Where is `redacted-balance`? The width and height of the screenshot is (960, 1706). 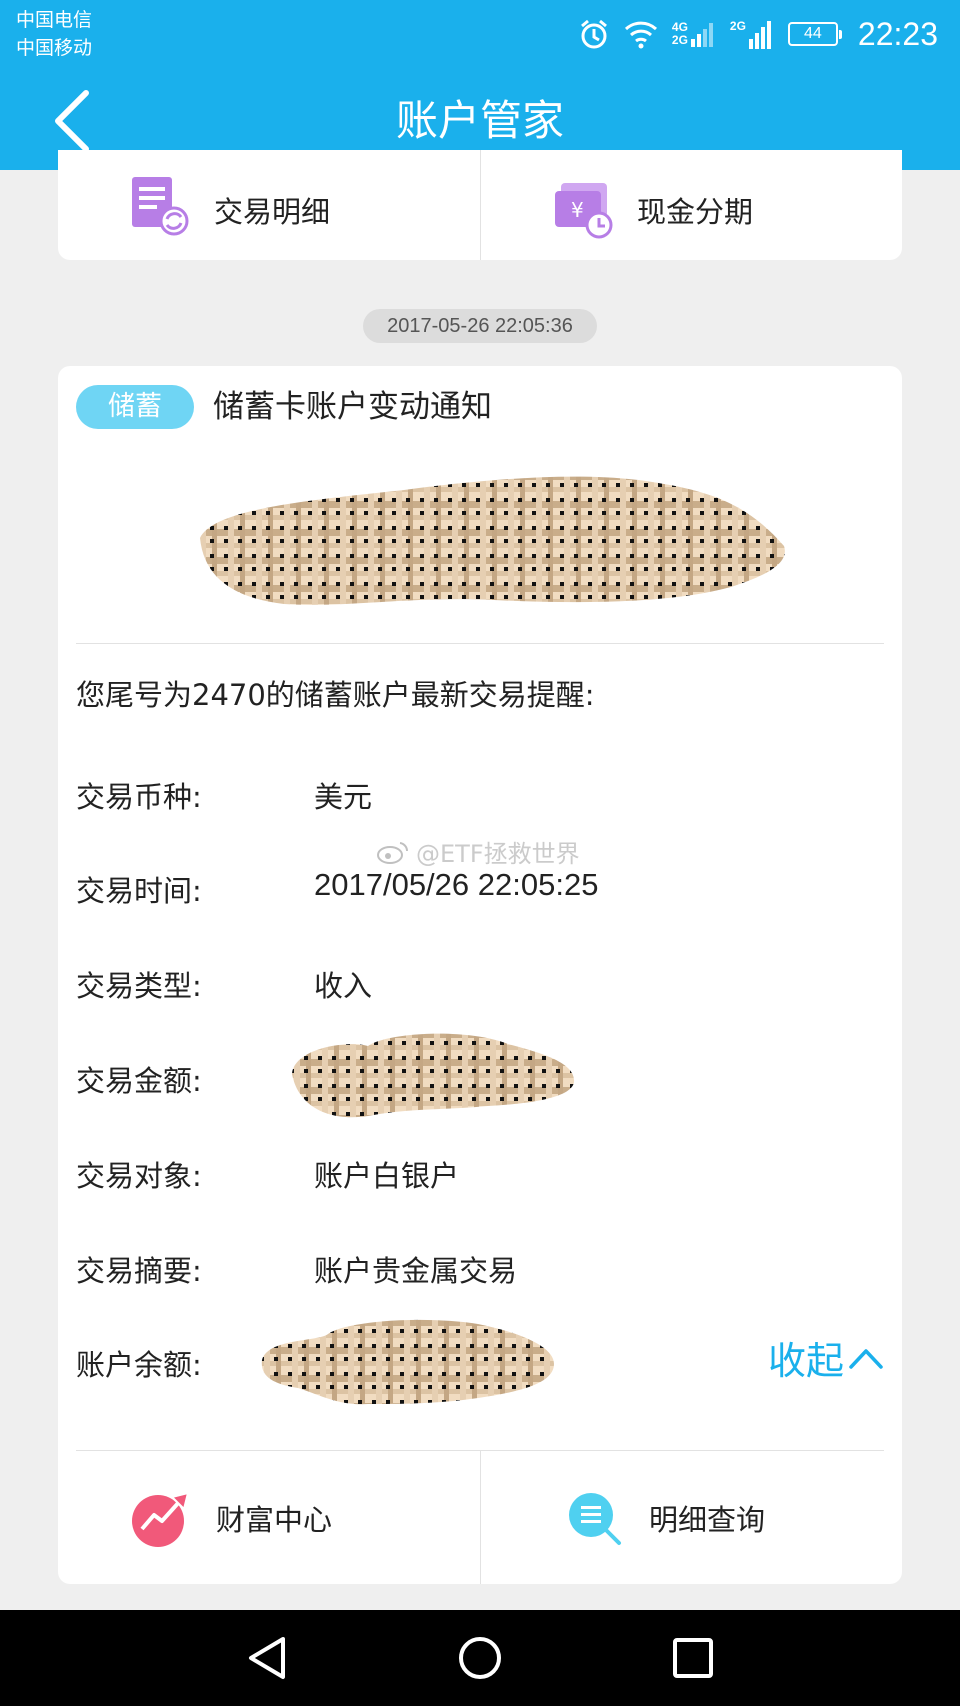
redacted-balance is located at coordinates (407, 1362).